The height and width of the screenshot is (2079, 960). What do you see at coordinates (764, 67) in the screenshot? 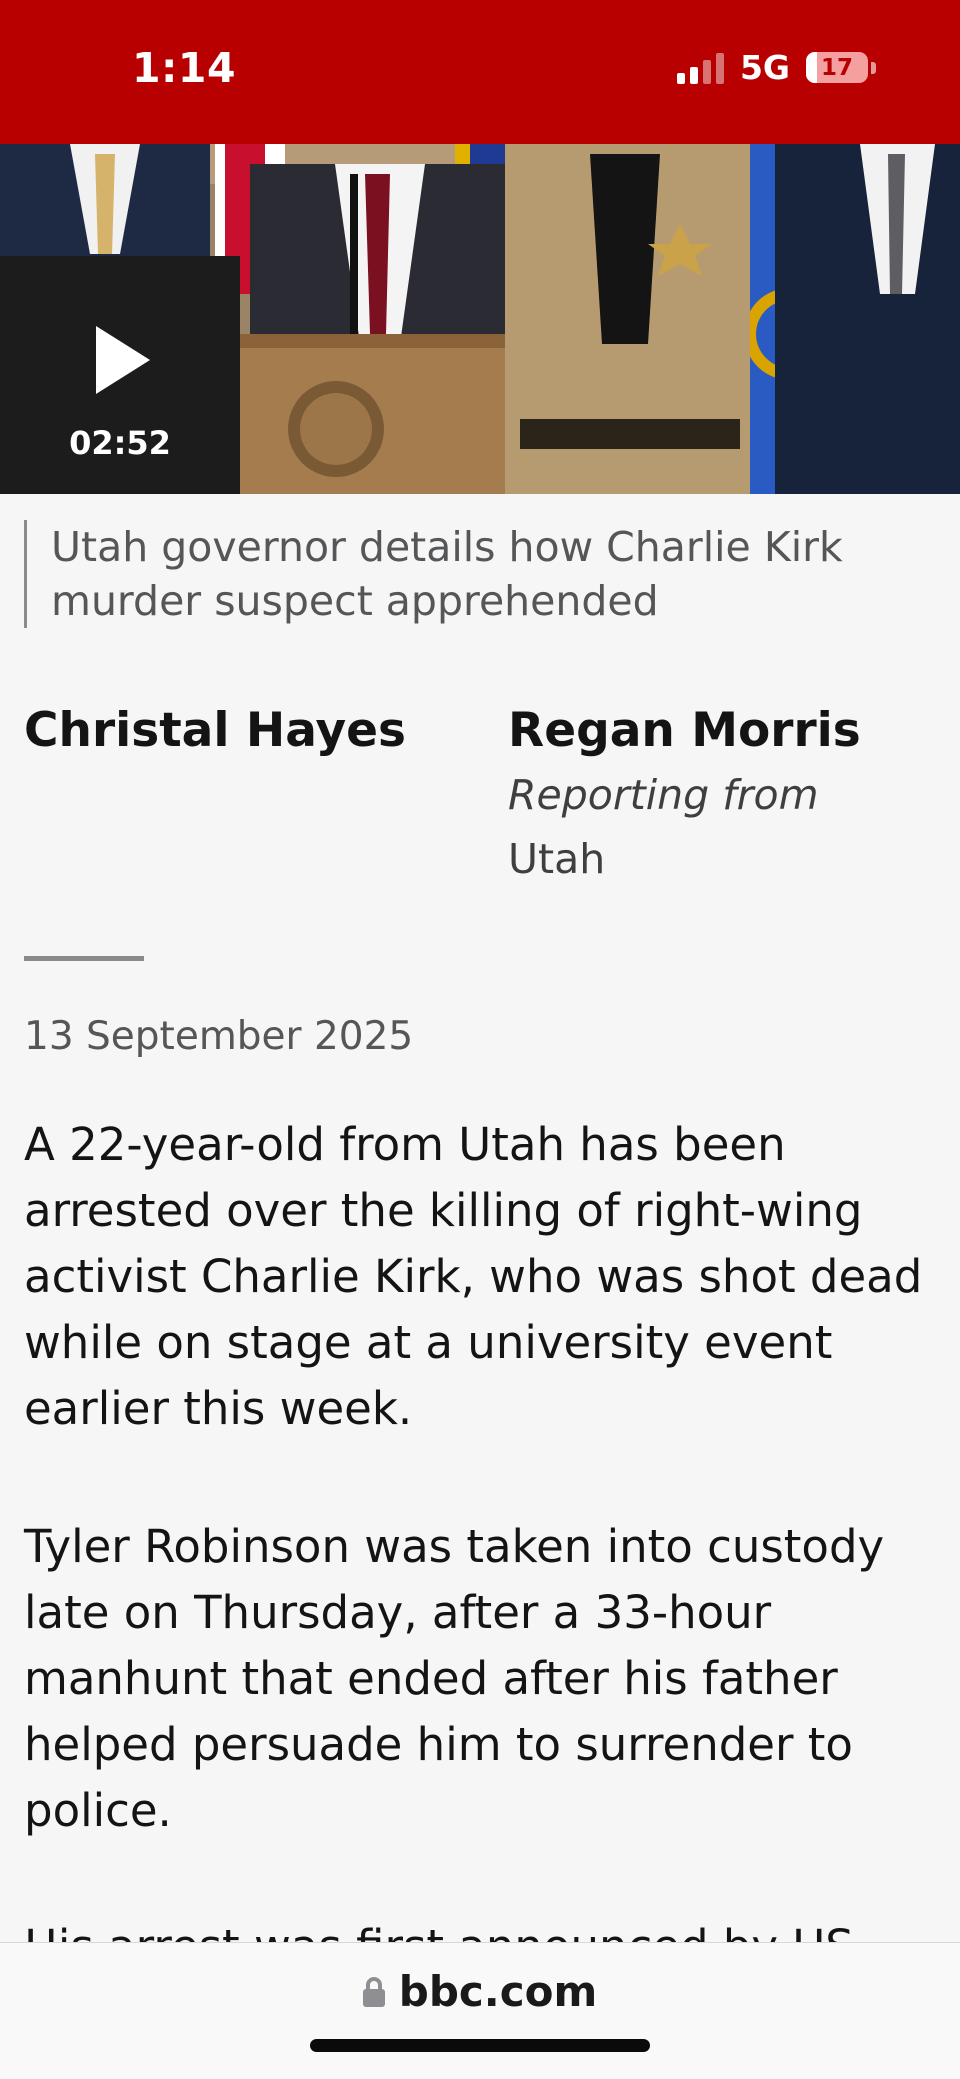
I see `network-type: 5G` at bounding box center [764, 67].